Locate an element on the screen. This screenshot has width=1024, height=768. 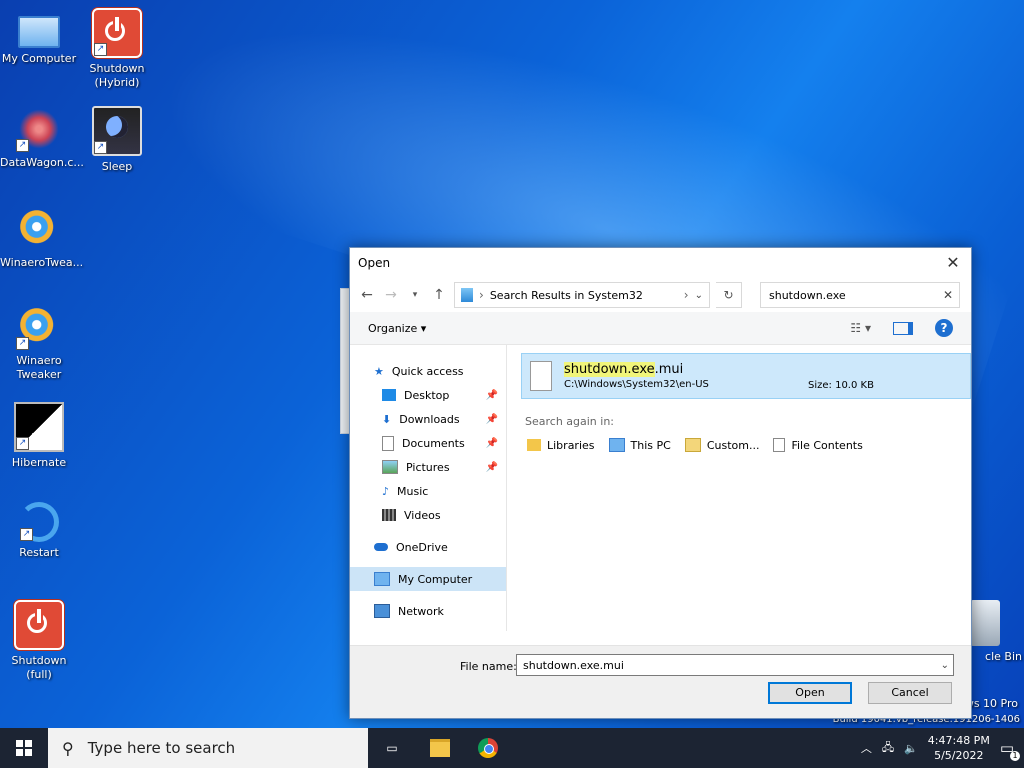
download-arrow-icon: ⬇ is located at coordinates (387, 419).